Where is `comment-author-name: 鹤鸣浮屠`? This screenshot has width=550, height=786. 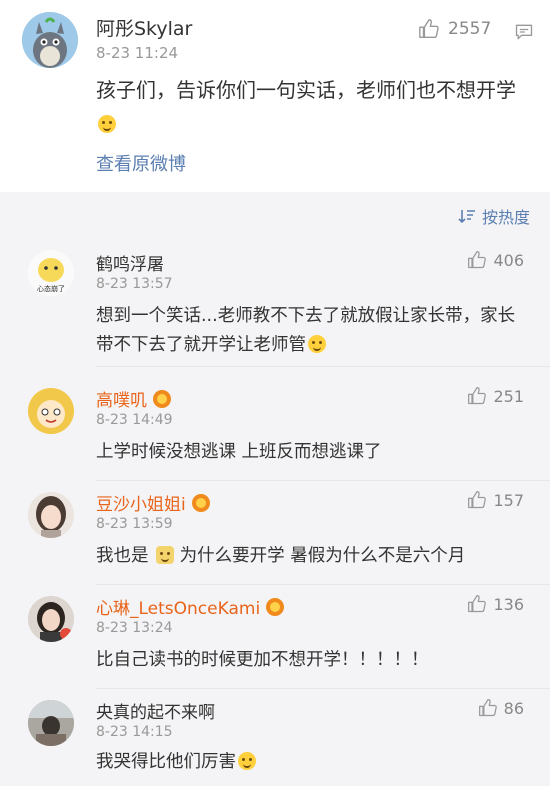
comment-author-name: 鹤鸣浮屠 is located at coordinates (130, 262).